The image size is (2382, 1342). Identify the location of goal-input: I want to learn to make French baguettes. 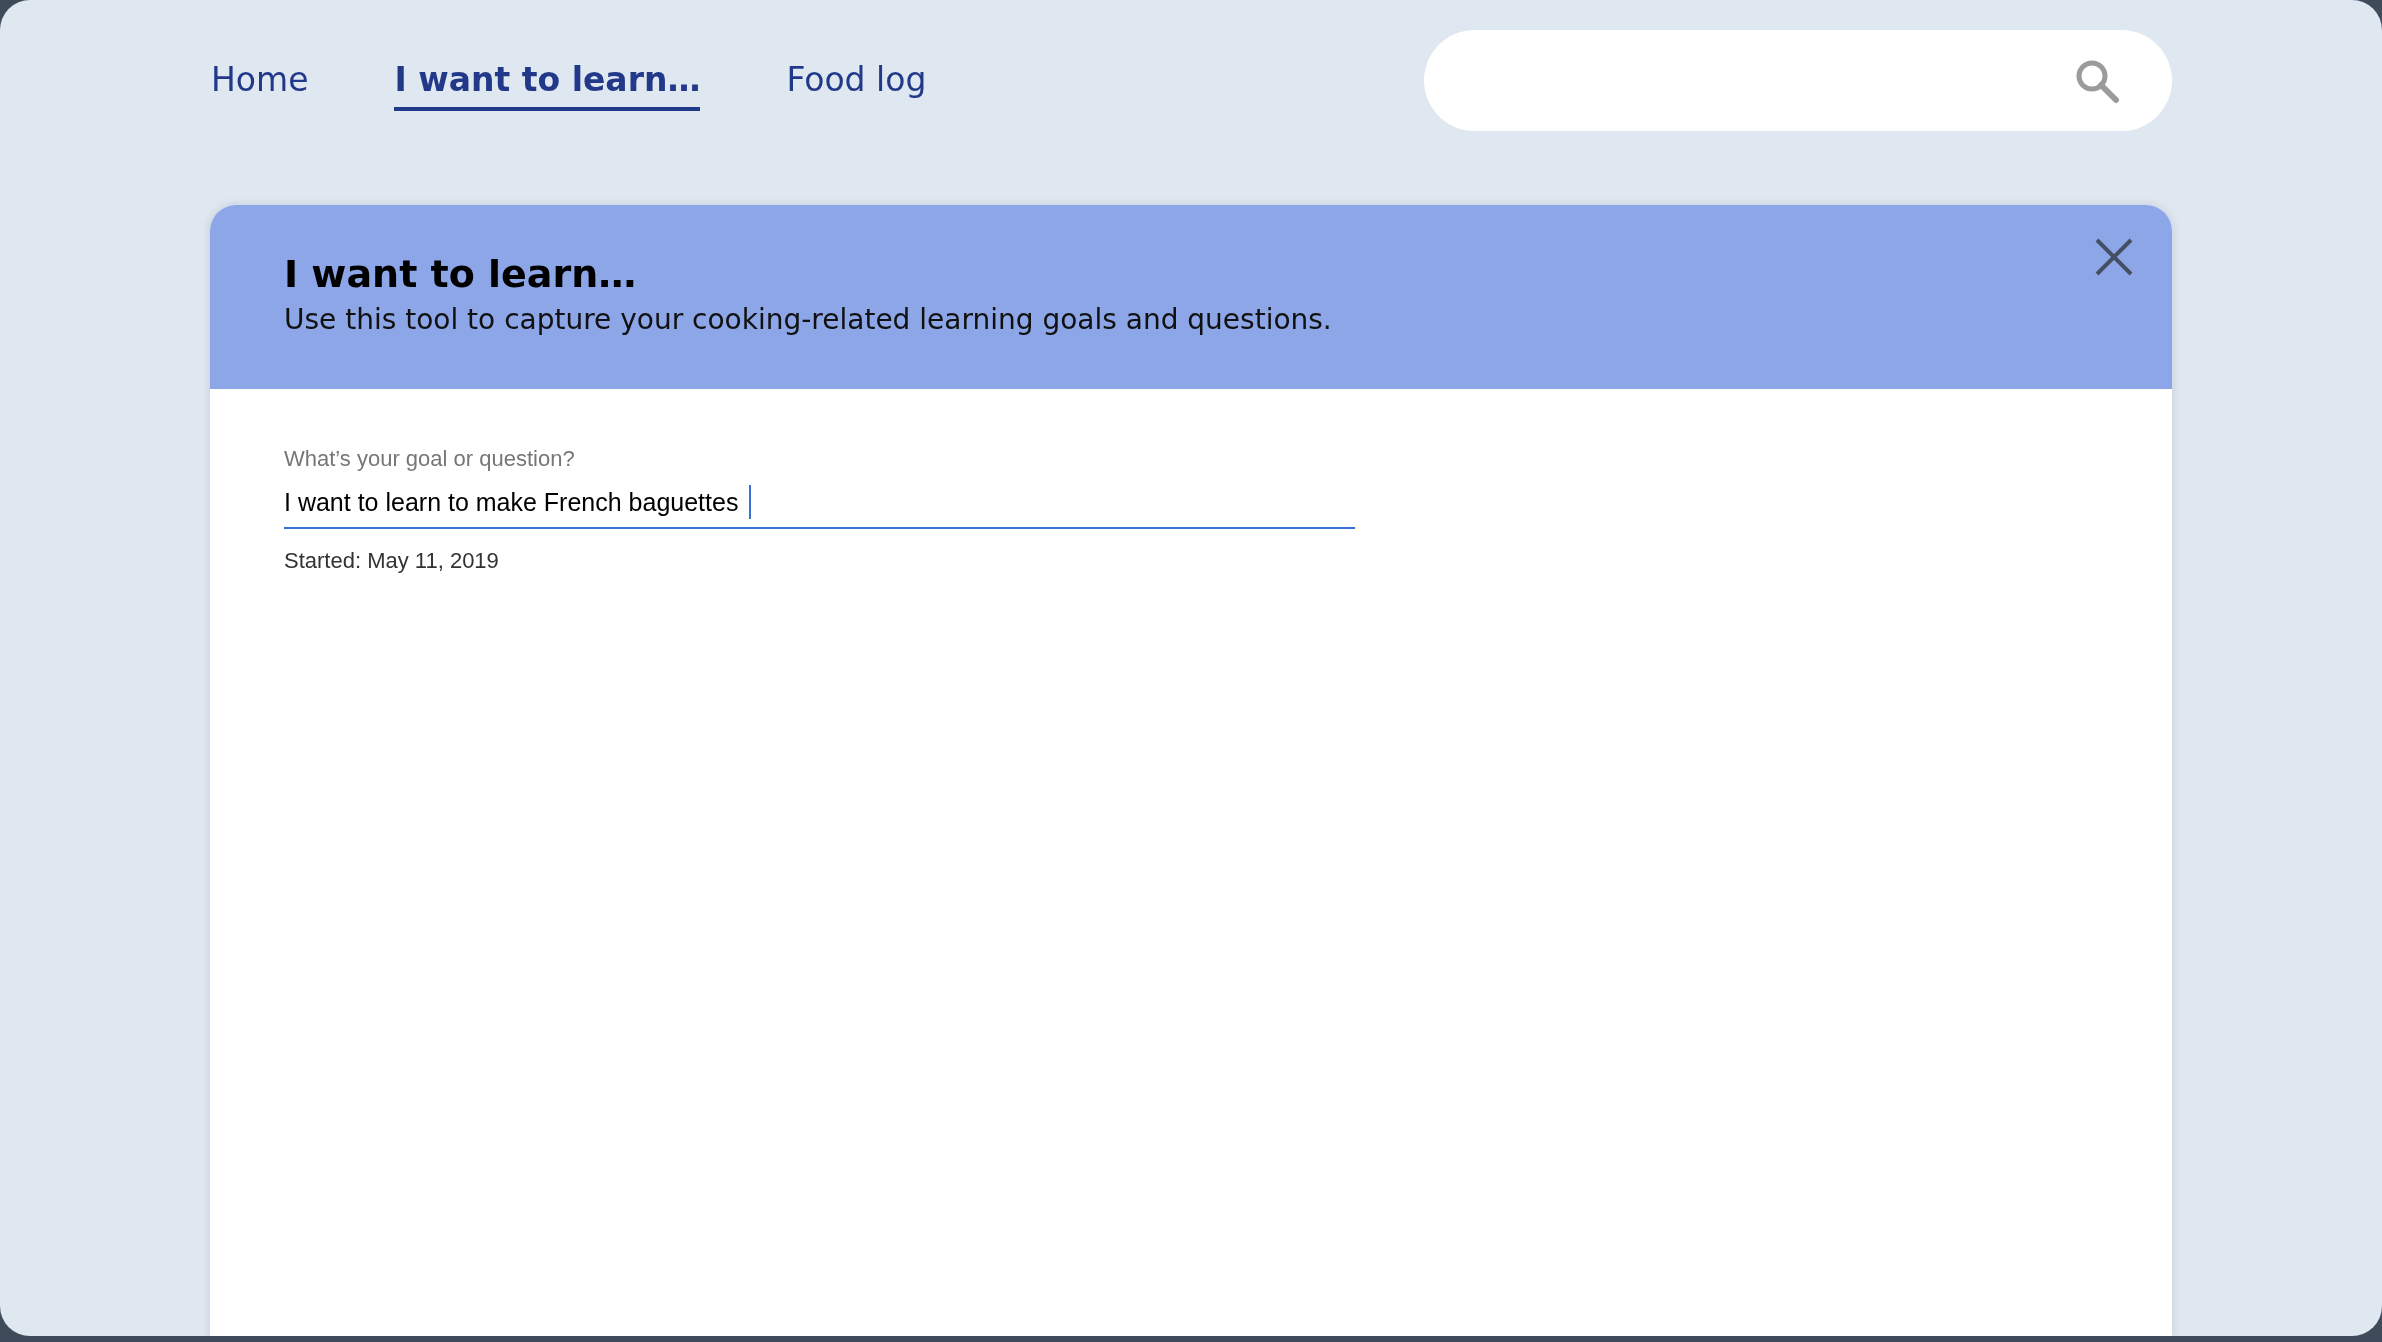
(819, 503).